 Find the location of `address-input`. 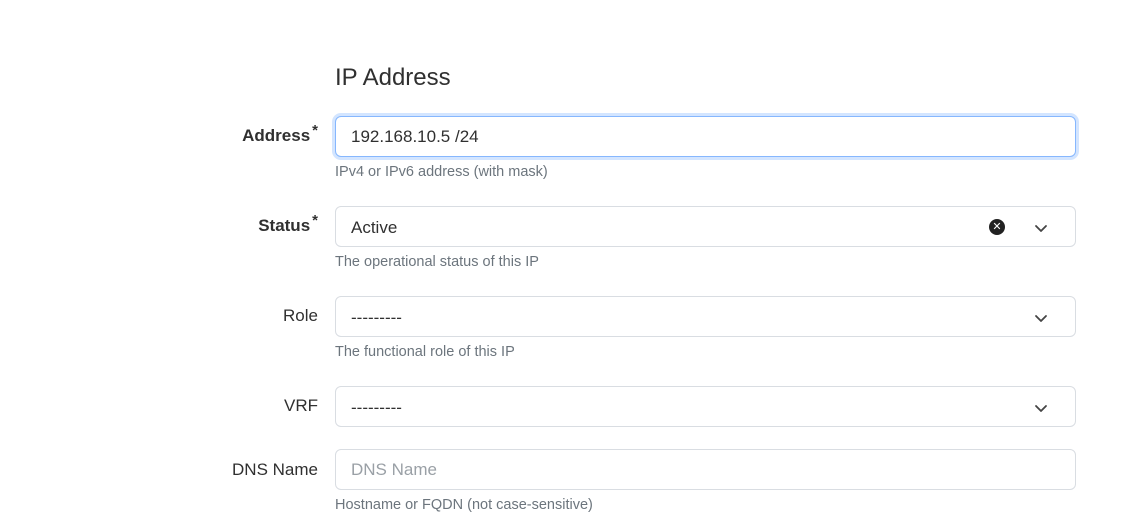

address-input is located at coordinates (705, 136).